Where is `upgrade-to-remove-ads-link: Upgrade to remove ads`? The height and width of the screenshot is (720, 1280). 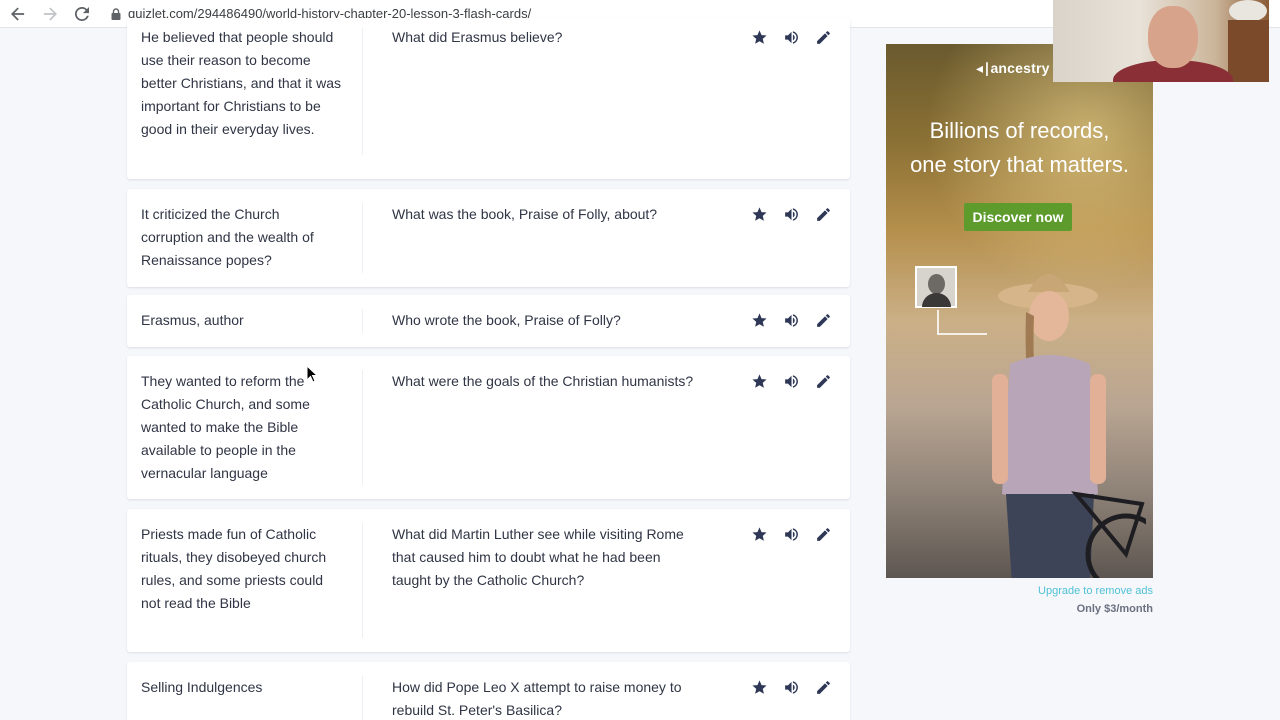 upgrade-to-remove-ads-link: Upgrade to remove ads is located at coordinates (1019, 591).